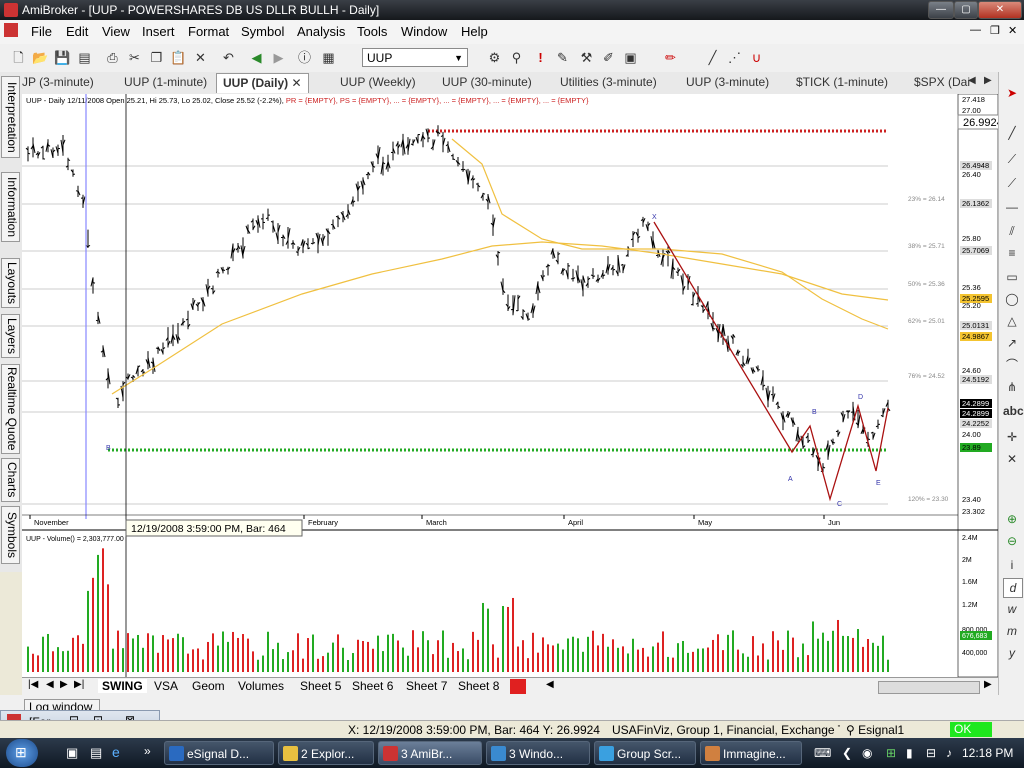 This screenshot has height=768, width=1024. Describe the element at coordinates (424, 31) in the screenshot. I see `menu-window: Window` at that location.